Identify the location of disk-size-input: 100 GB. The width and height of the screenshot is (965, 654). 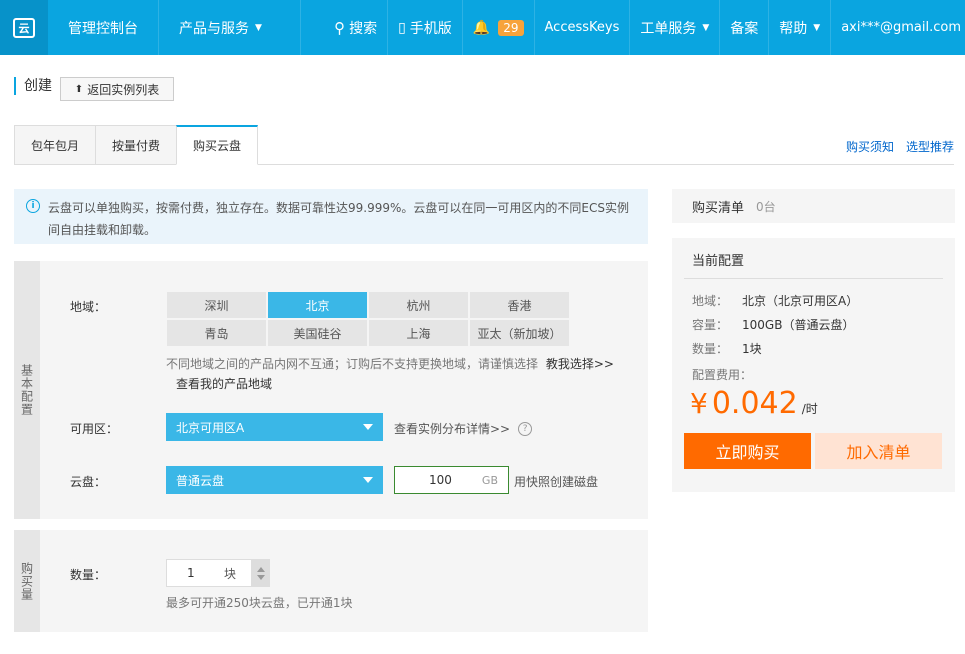
(451, 480).